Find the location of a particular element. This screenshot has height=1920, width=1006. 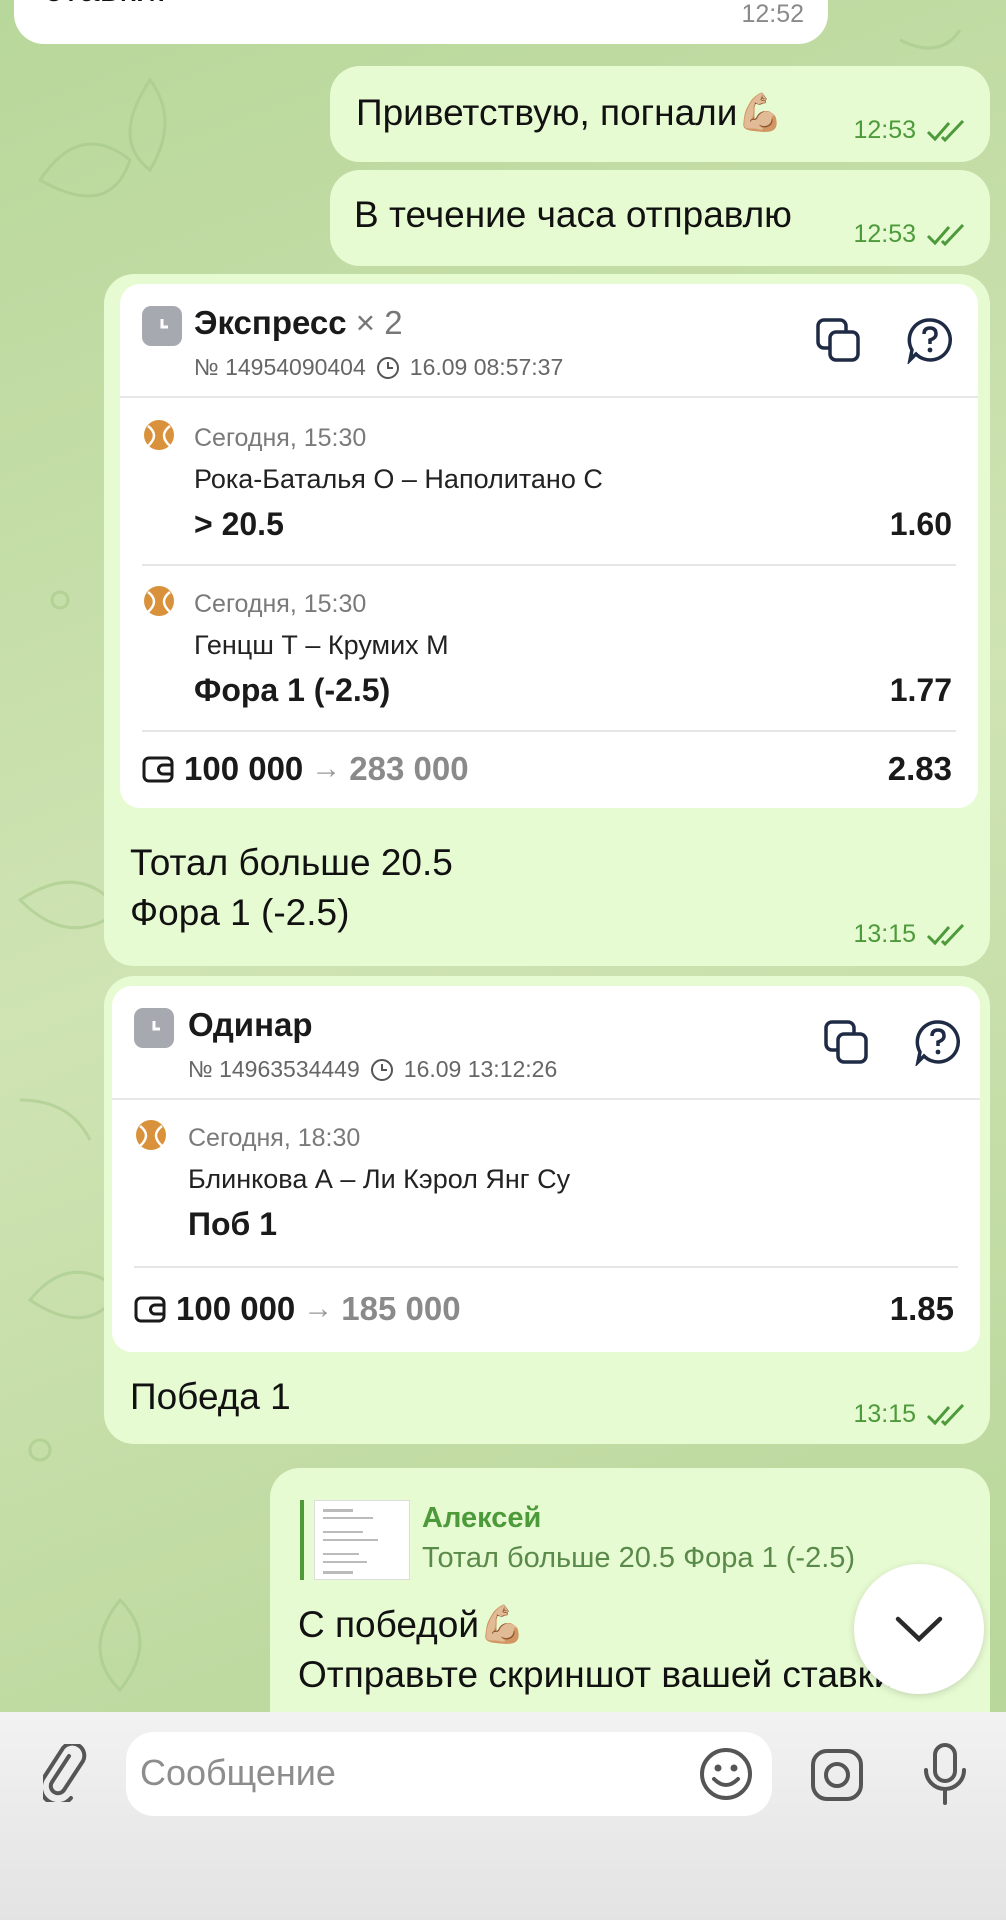

camera-button is located at coordinates (837, 1775).